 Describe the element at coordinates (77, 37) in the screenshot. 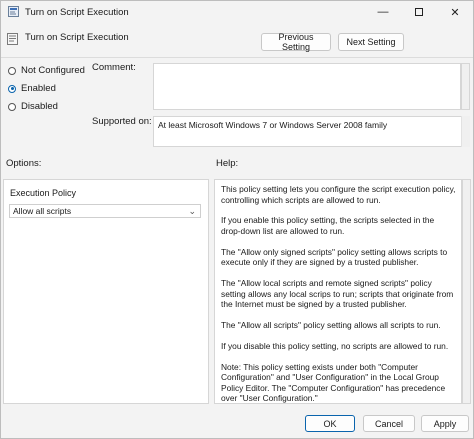

I see `policy-name: Turn on Script Execution` at that location.